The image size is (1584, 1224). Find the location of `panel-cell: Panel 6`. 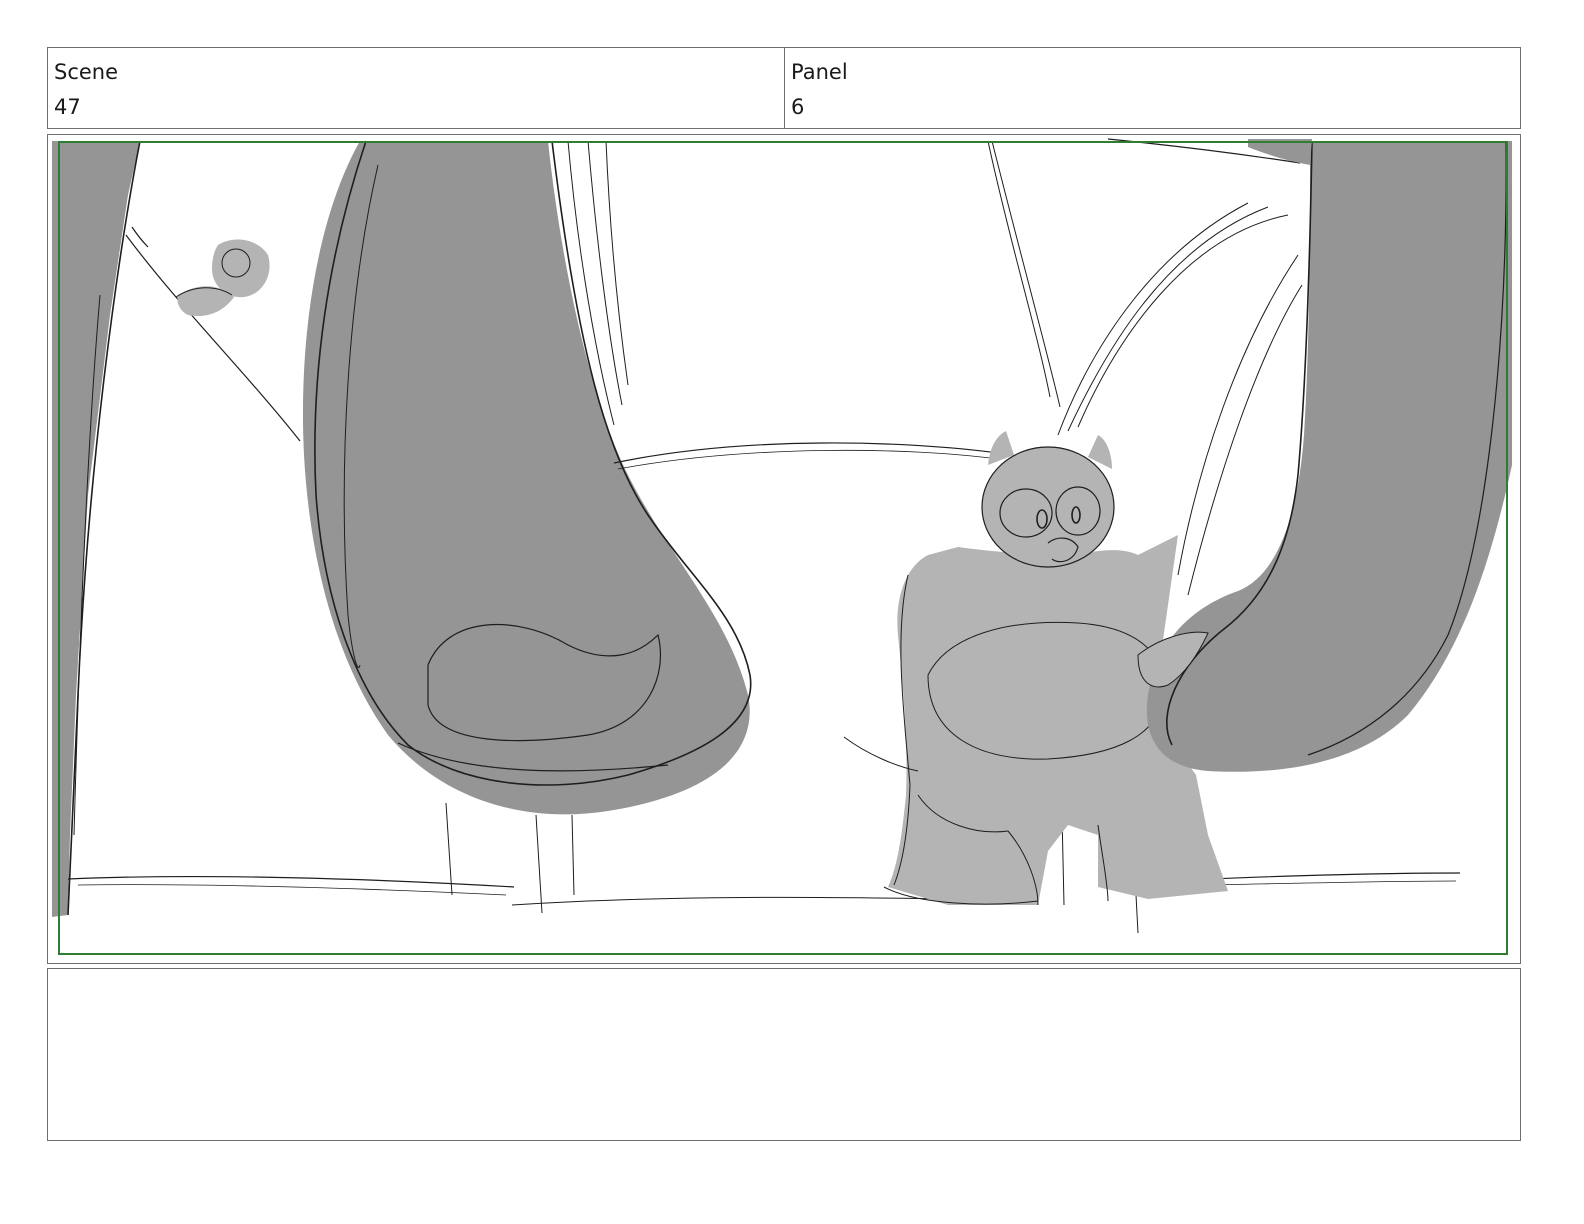

panel-cell: Panel 6 is located at coordinates (1152, 88).